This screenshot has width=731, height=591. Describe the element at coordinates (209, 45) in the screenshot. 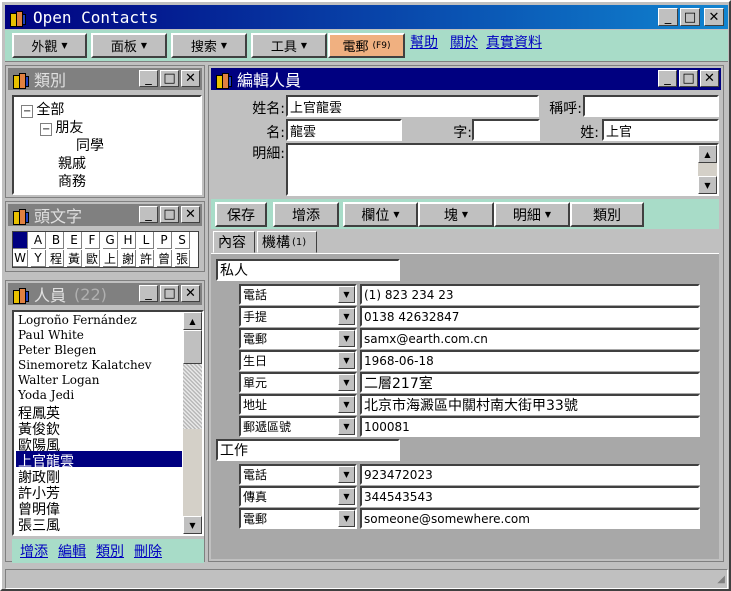

I see `menu-search-button: 搜索 ▼` at that location.